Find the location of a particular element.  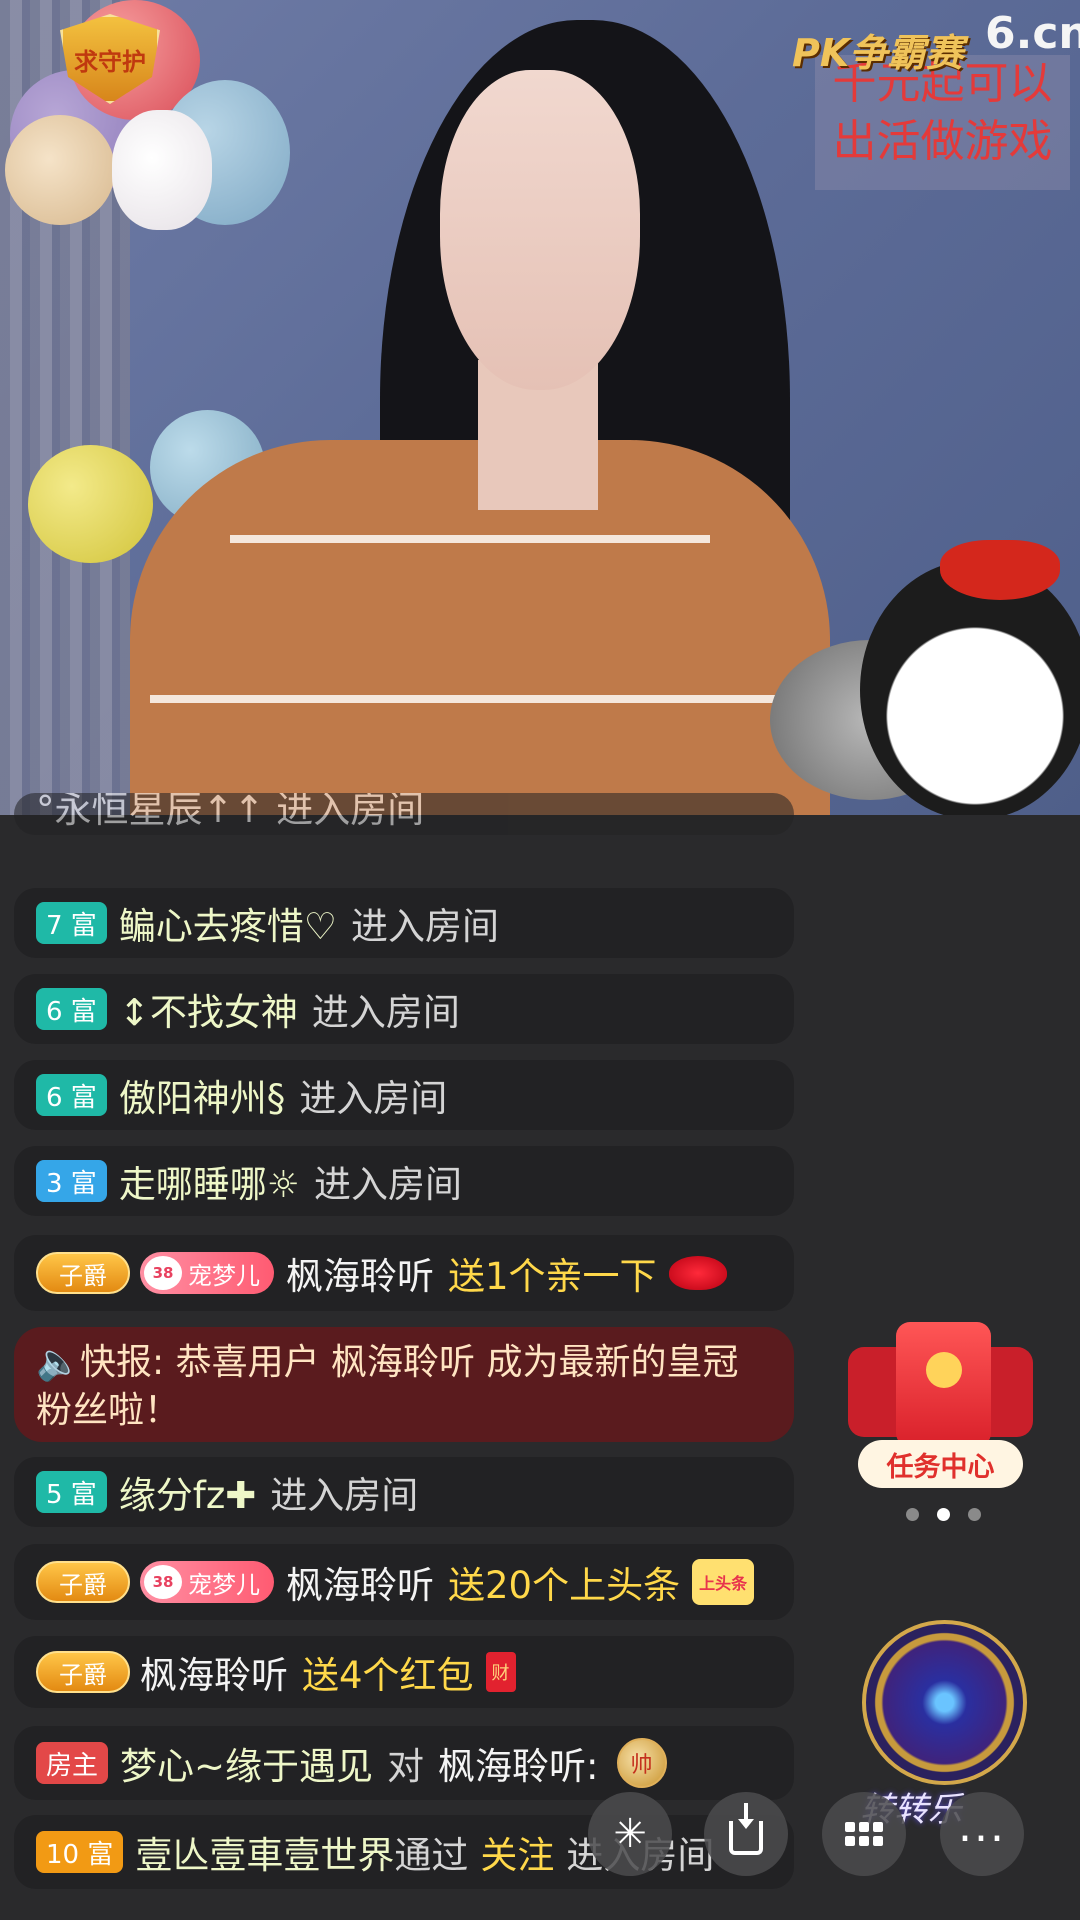

user-nickname: ↕不找女神 is located at coordinates (208, 1009).